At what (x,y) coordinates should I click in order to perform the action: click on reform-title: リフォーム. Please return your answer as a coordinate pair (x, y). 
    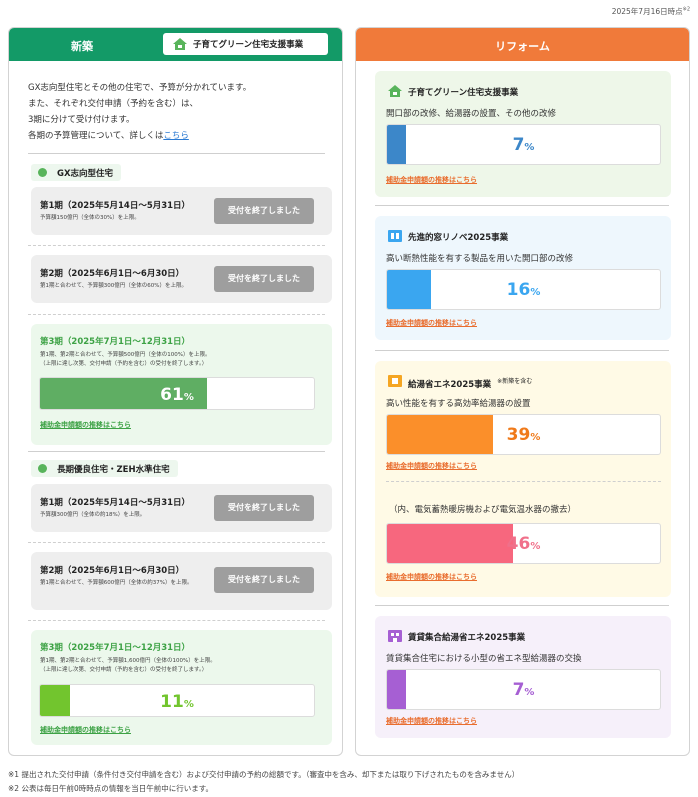
    Looking at the image, I should click on (522, 46).